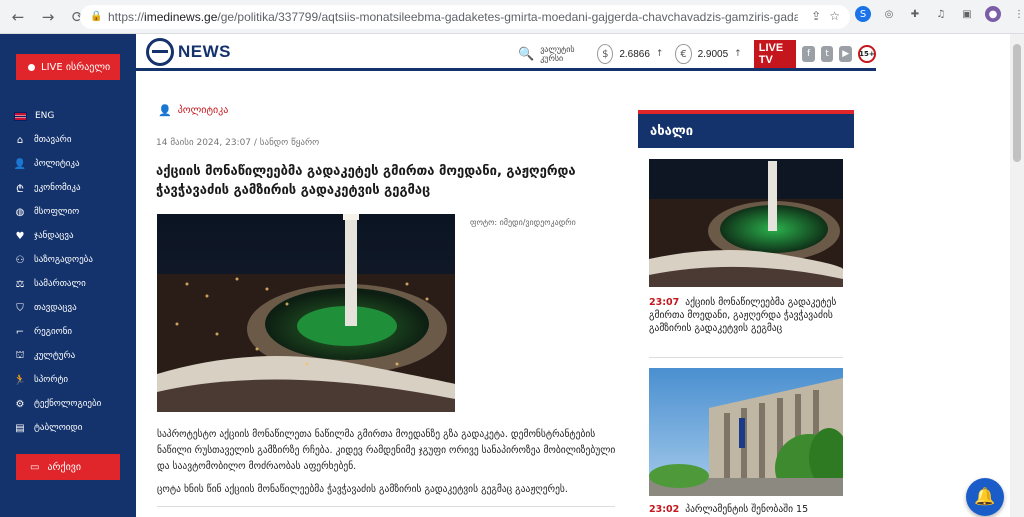  Describe the element at coordinates (526, 54) in the screenshot. I see `search-icon: 🔍` at that location.